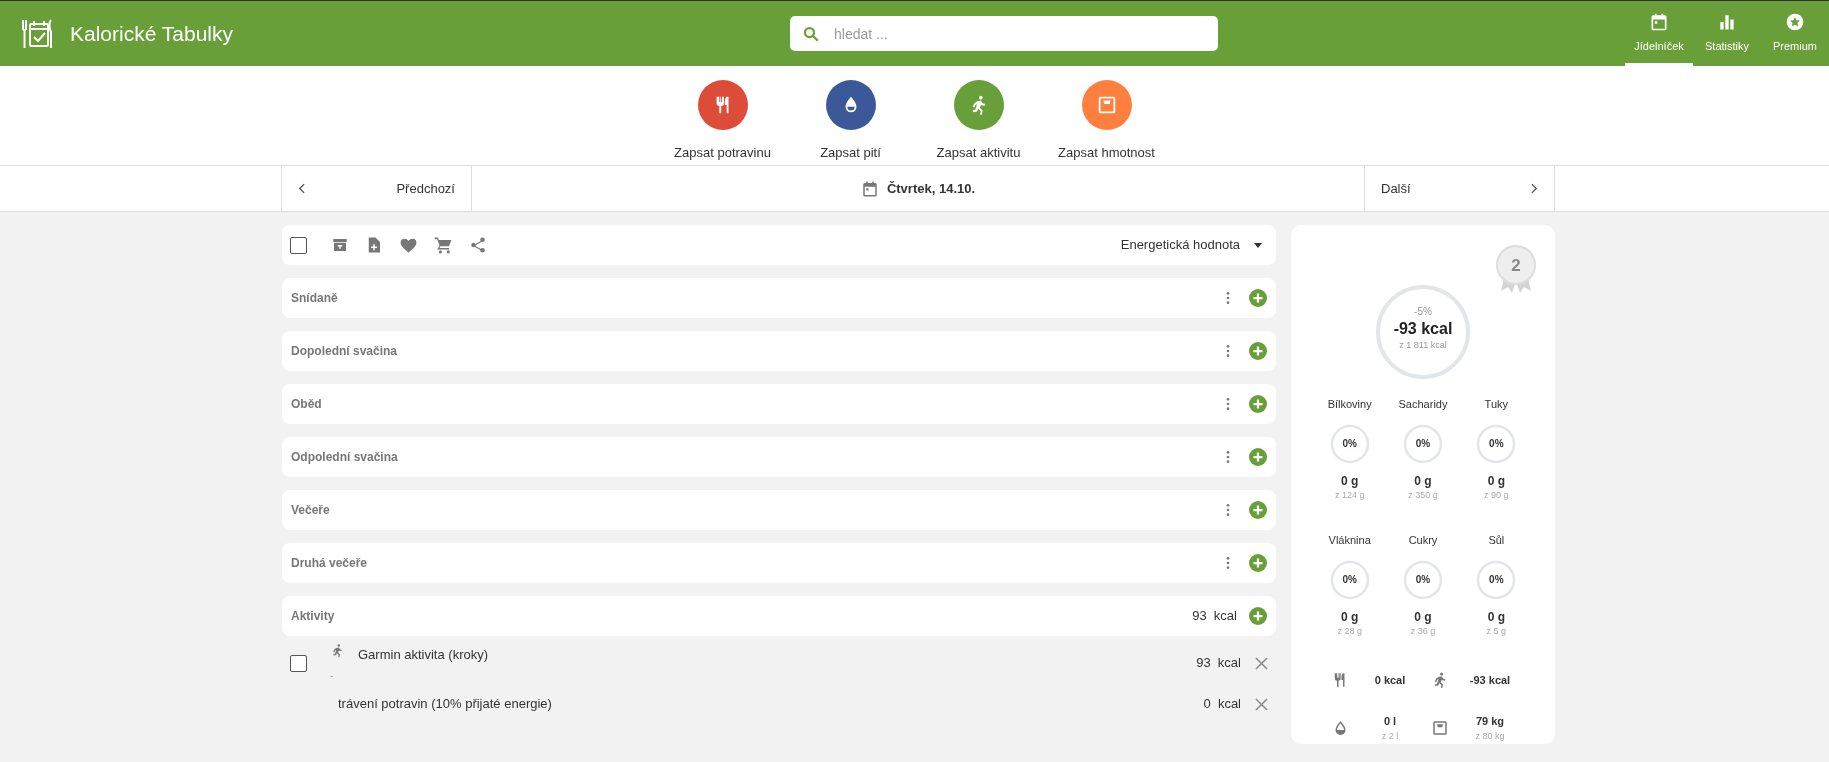 The height and width of the screenshot is (762, 1829). Describe the element at coordinates (478, 245) in the screenshot. I see `share-icon` at that location.